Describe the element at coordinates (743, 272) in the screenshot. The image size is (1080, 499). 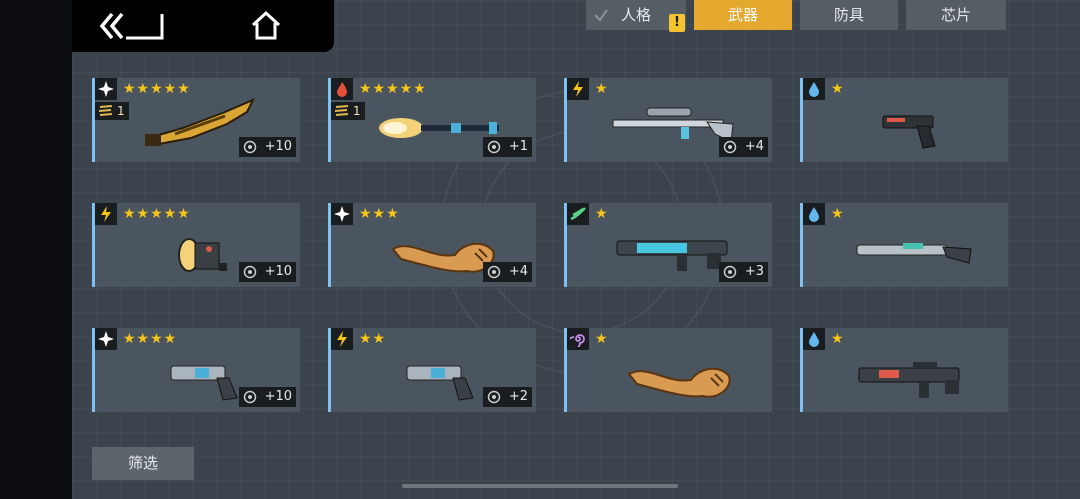
I see `enhance-level: +3` at that location.